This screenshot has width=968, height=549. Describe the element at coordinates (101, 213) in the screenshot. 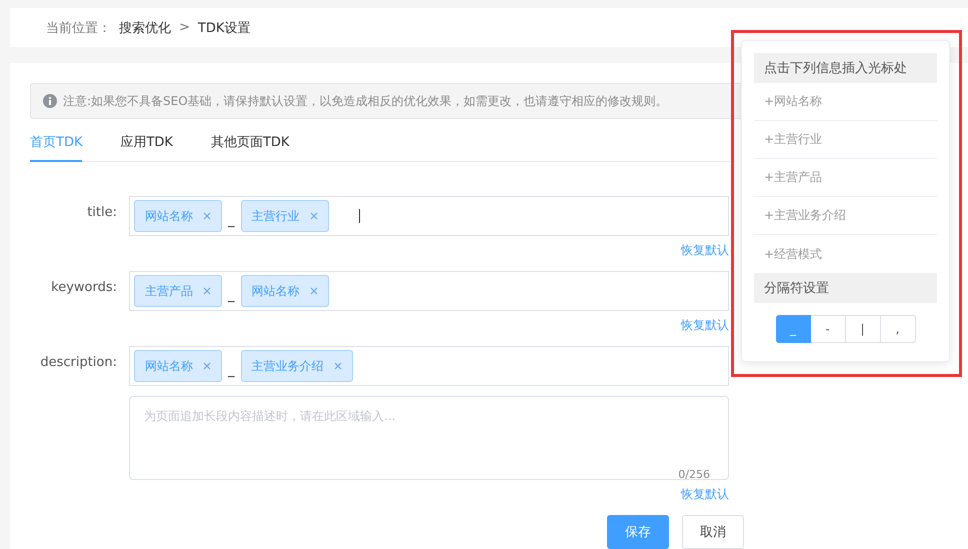

I see `field-label: title:` at that location.